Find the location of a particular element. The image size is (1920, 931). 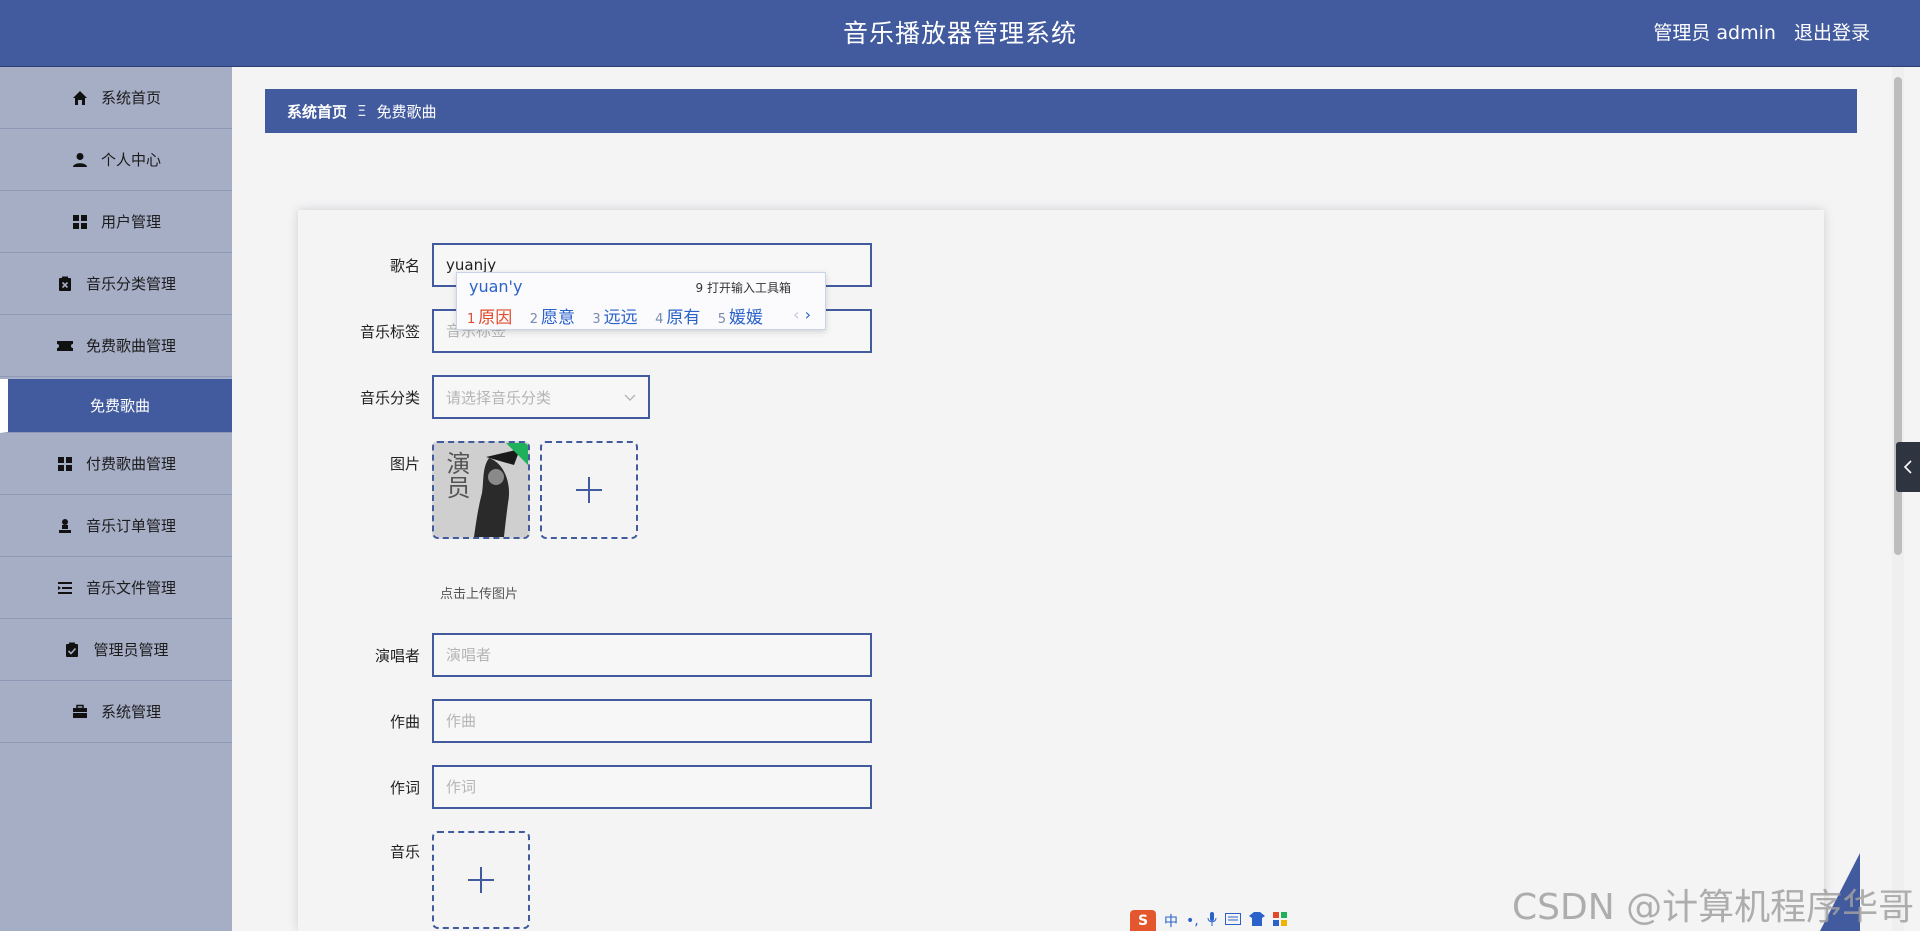

ime-language-toggle: 中 is located at coordinates (1171, 921).